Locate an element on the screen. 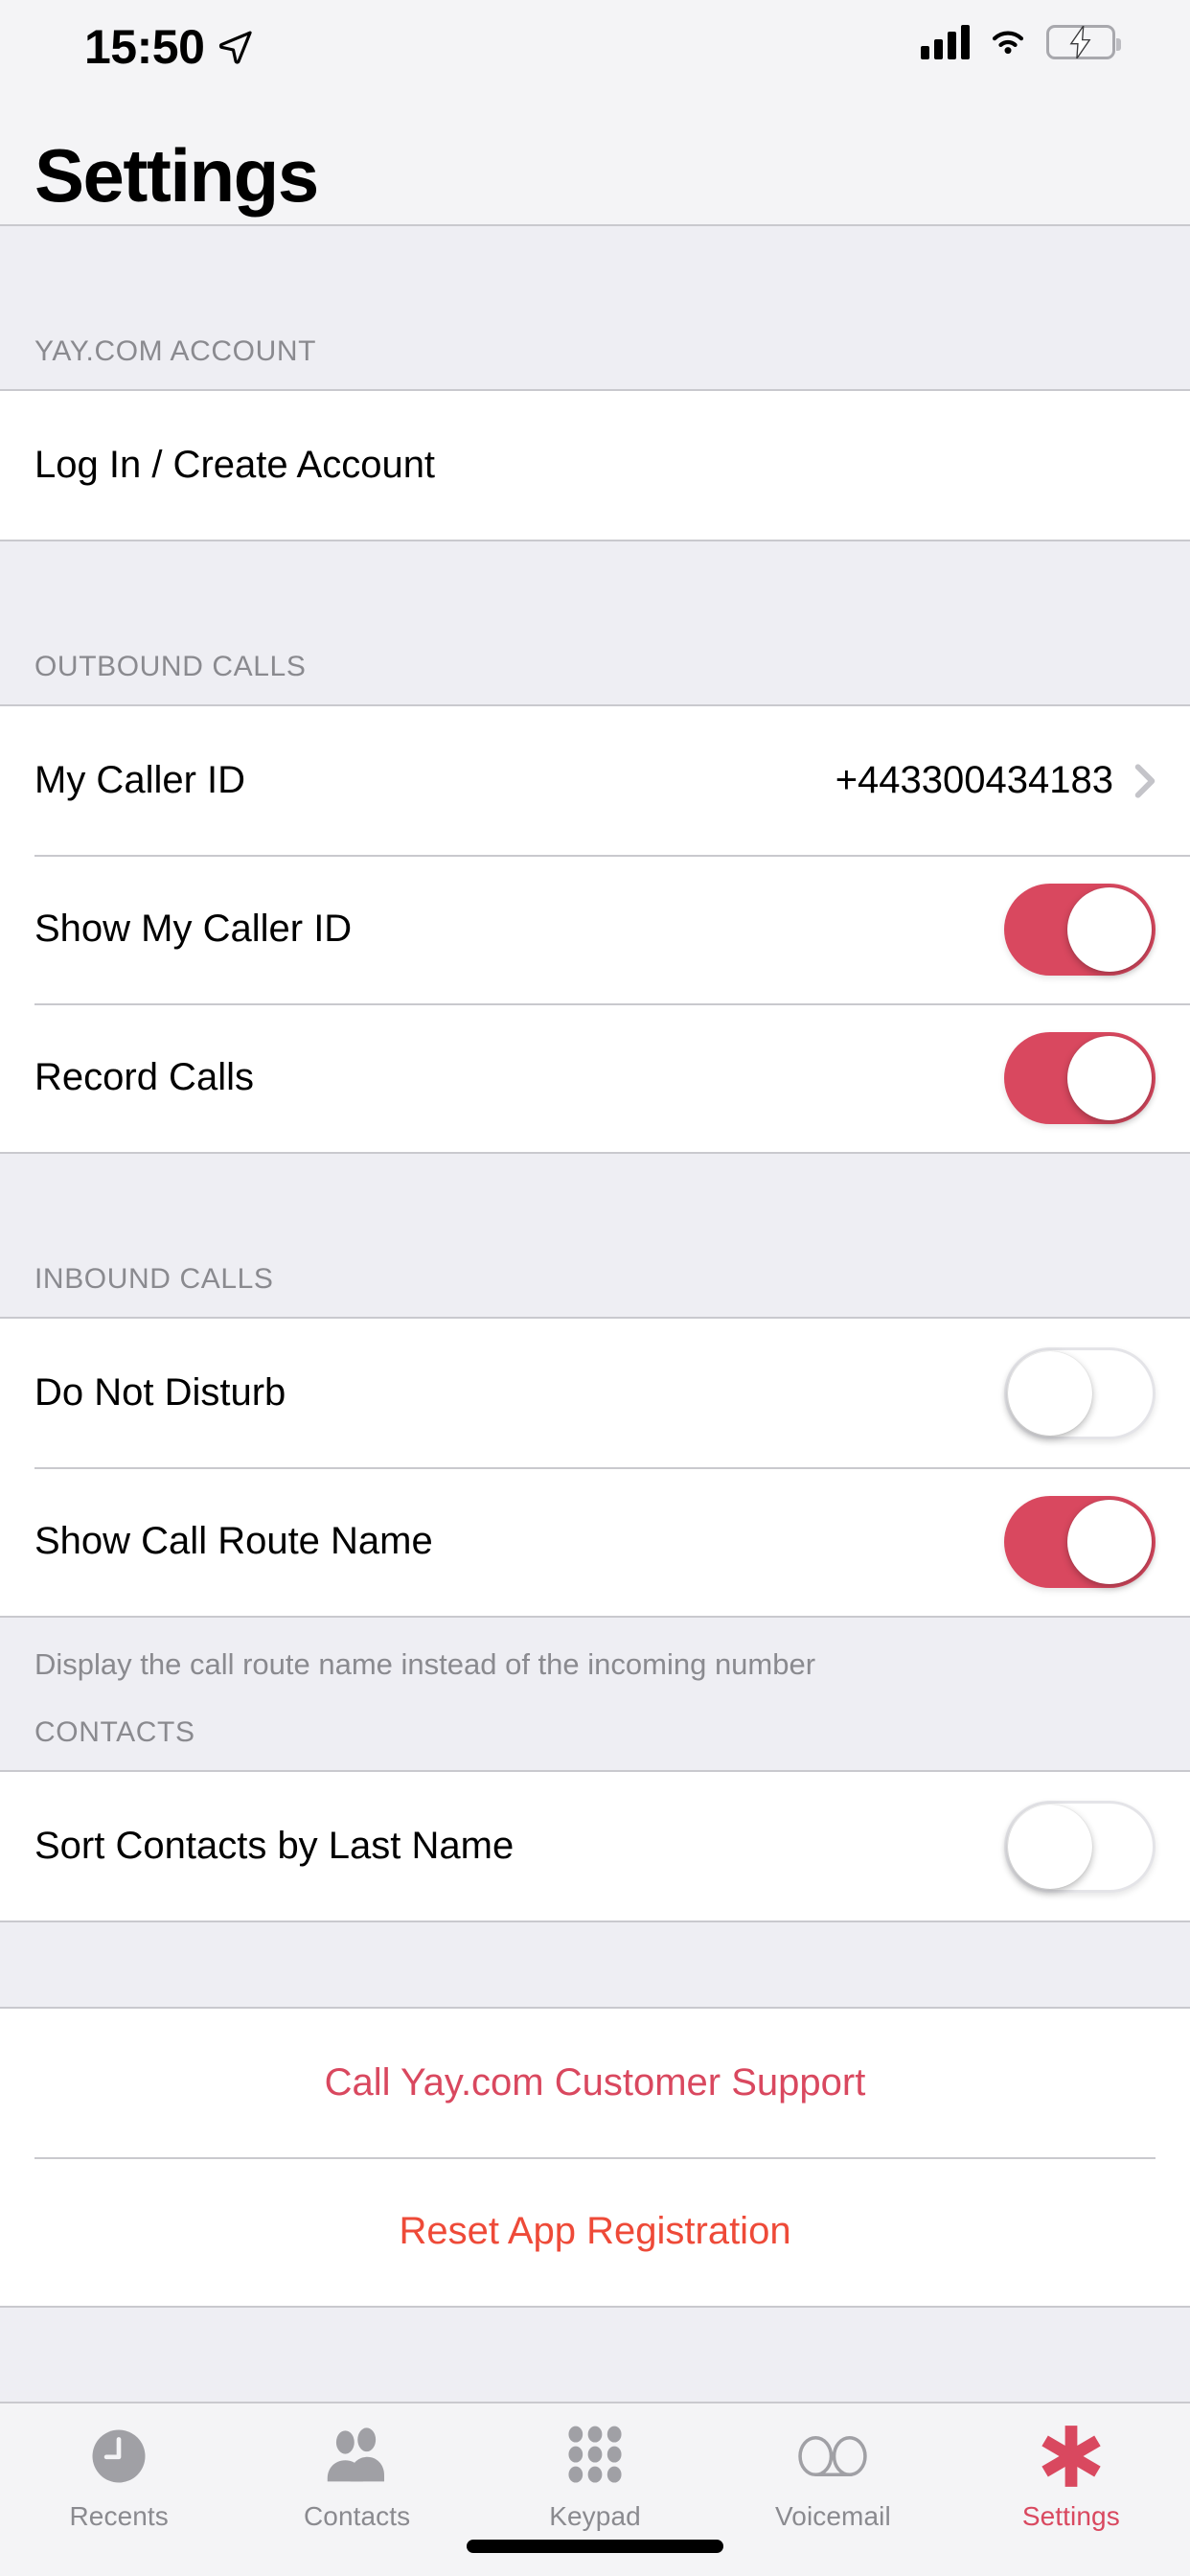 This screenshot has width=1190, height=2576. show-call-route-name-toggle is located at coordinates (1080, 1541).